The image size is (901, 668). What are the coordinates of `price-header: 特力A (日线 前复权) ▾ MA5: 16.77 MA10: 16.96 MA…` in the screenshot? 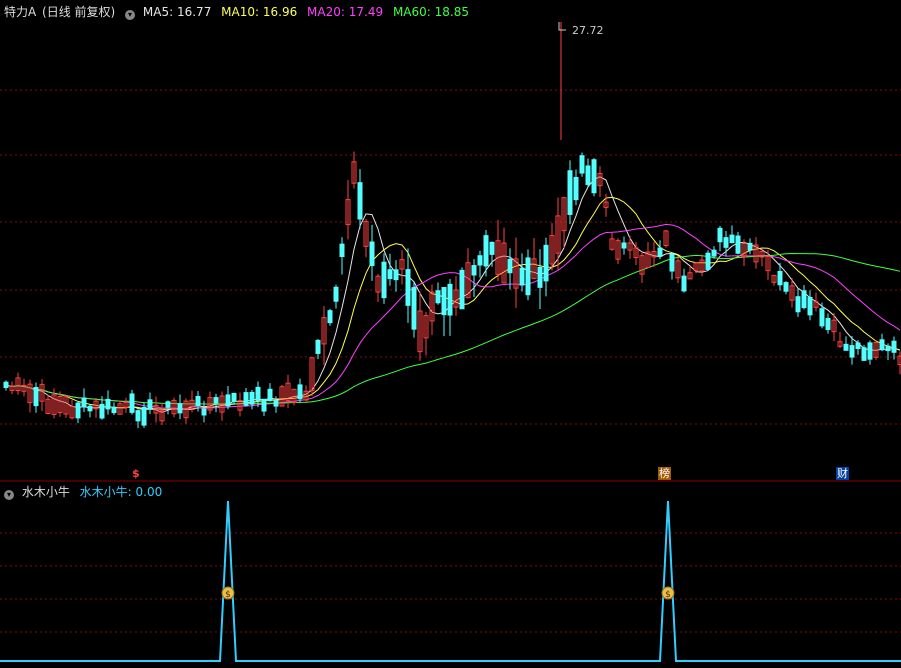 It's located at (239, 12).